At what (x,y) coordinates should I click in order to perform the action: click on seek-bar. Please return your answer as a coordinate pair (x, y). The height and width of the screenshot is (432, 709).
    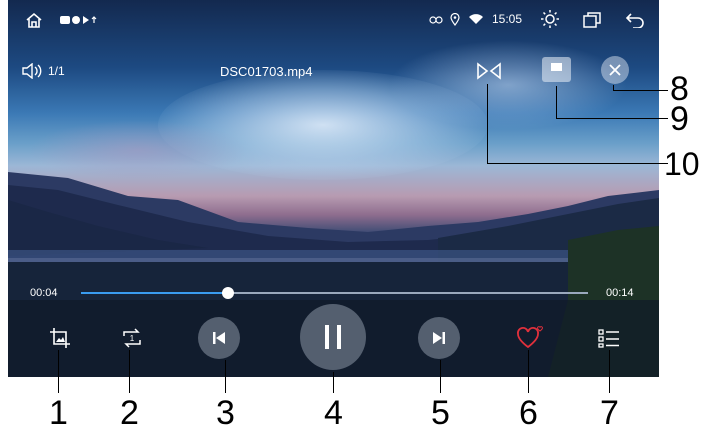
    Looking at the image, I should click on (334, 293).